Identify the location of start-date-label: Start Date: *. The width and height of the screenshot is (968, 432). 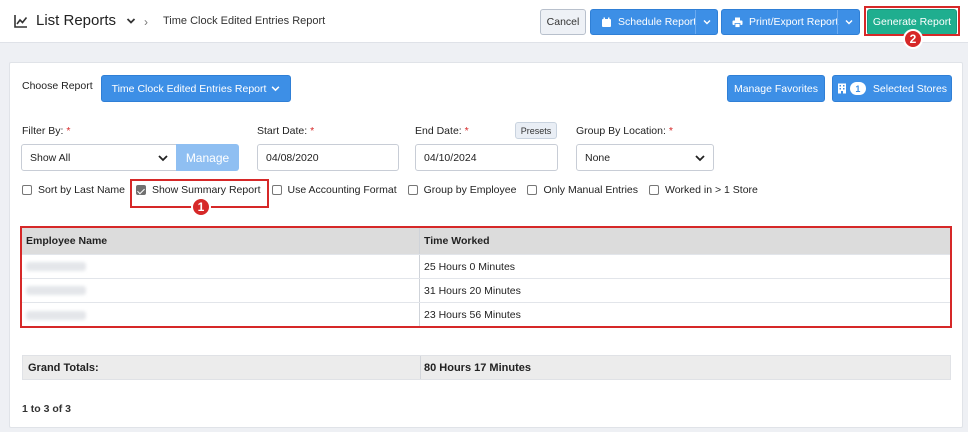
(286, 131).